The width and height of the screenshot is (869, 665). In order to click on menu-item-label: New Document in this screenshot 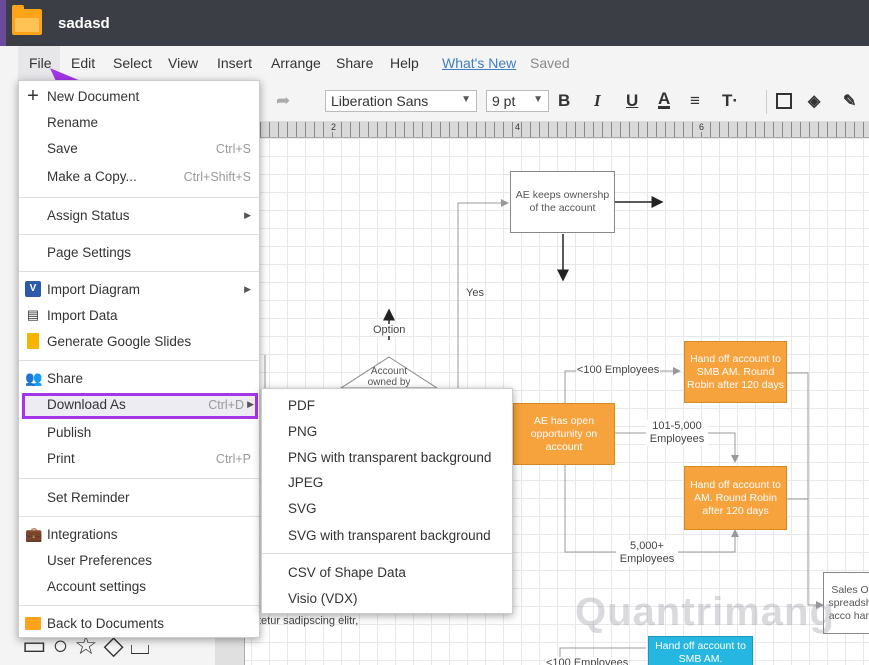, I will do `click(93, 96)`.